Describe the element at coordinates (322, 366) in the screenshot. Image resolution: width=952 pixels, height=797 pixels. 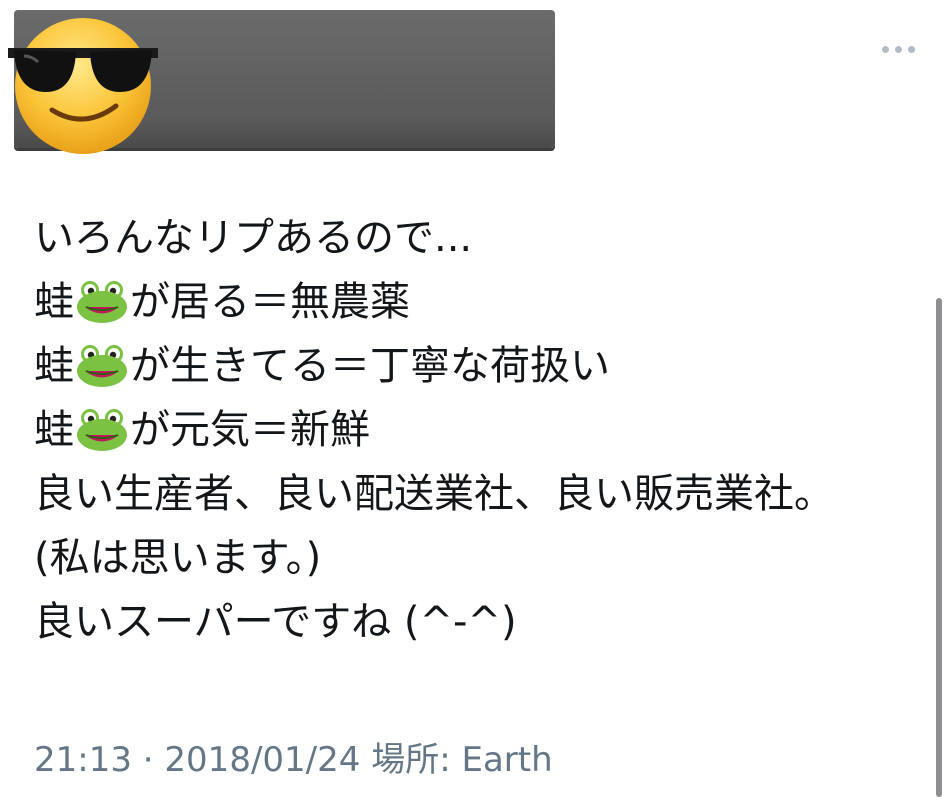
I see `tweet-line: 蛙 が生きてる＝丁寧な荷扱い` at that location.